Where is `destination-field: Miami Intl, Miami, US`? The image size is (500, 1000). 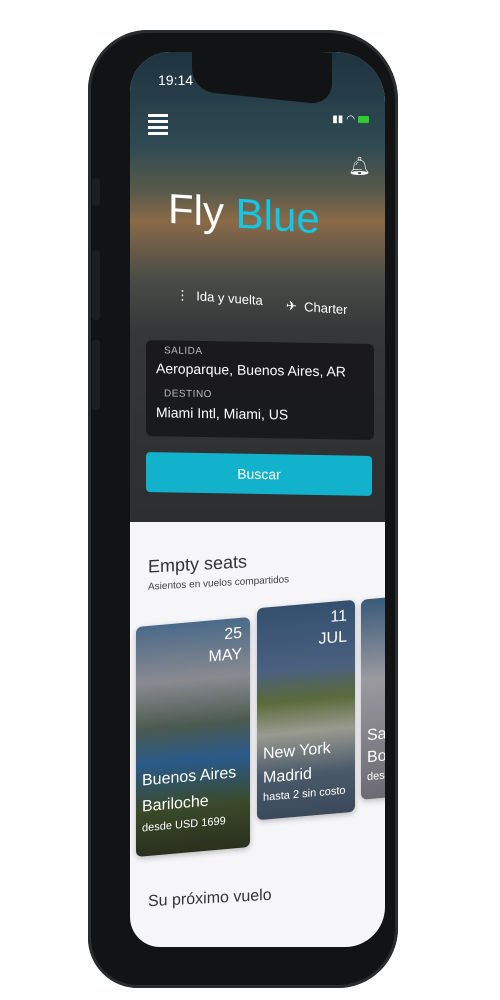
destination-field: Miami Intl, Miami, US is located at coordinates (222, 413).